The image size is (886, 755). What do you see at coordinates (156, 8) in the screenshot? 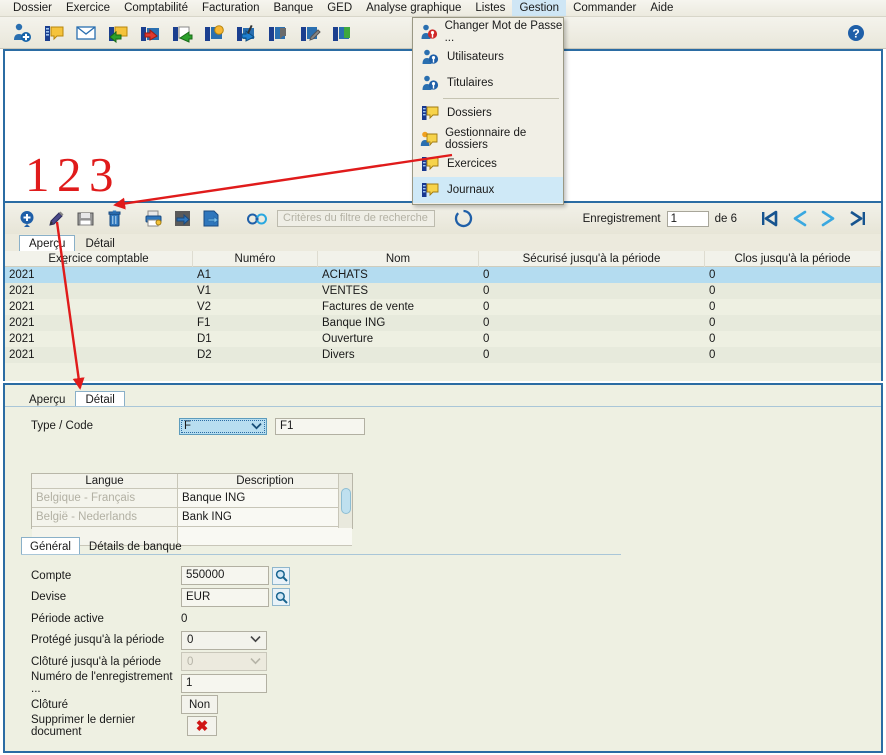
I see `menu-item-comptabilit-: Comptabilité` at bounding box center [156, 8].